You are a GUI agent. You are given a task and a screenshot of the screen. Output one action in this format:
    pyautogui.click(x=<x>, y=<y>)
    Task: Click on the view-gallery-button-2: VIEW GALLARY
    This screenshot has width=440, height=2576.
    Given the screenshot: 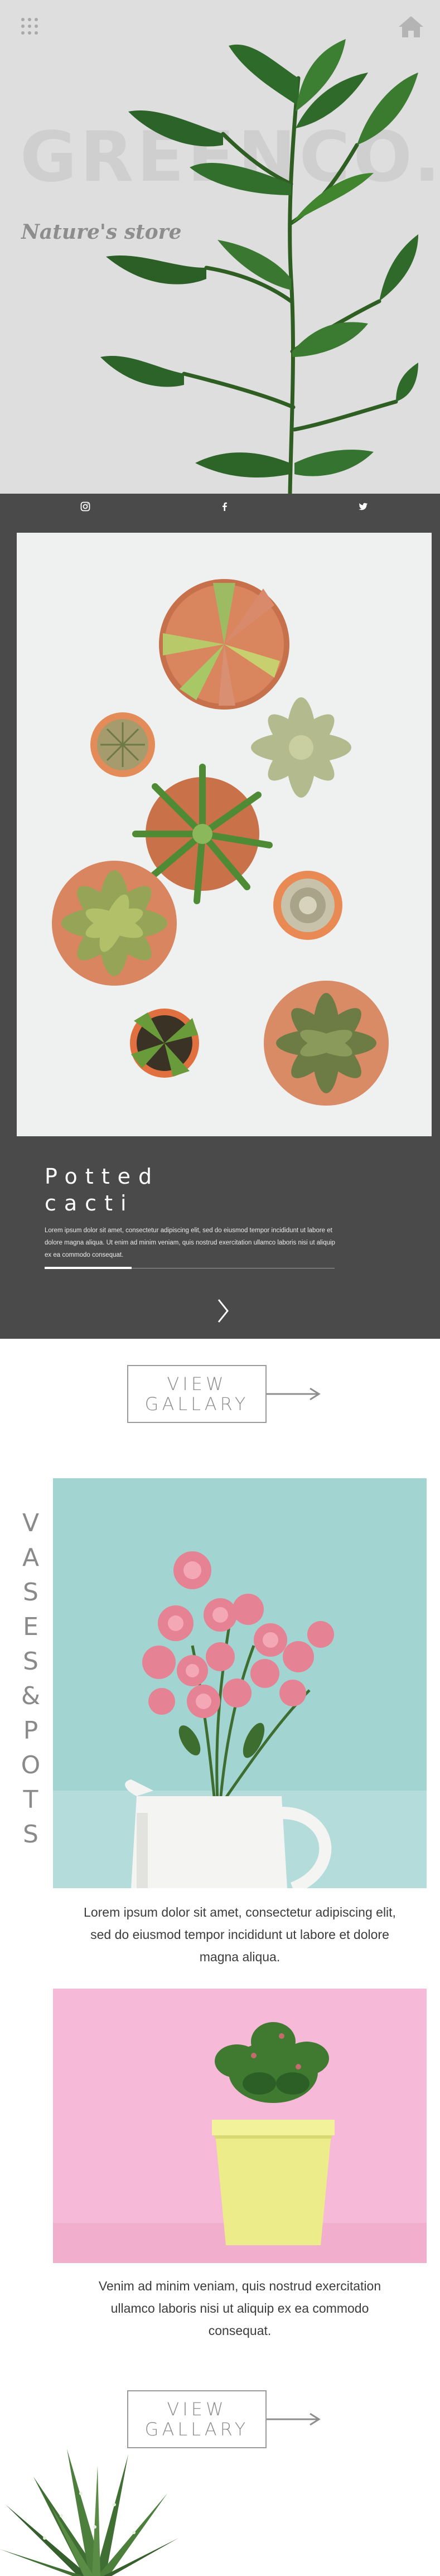 What is the action you would take?
    pyautogui.click(x=224, y=2419)
    